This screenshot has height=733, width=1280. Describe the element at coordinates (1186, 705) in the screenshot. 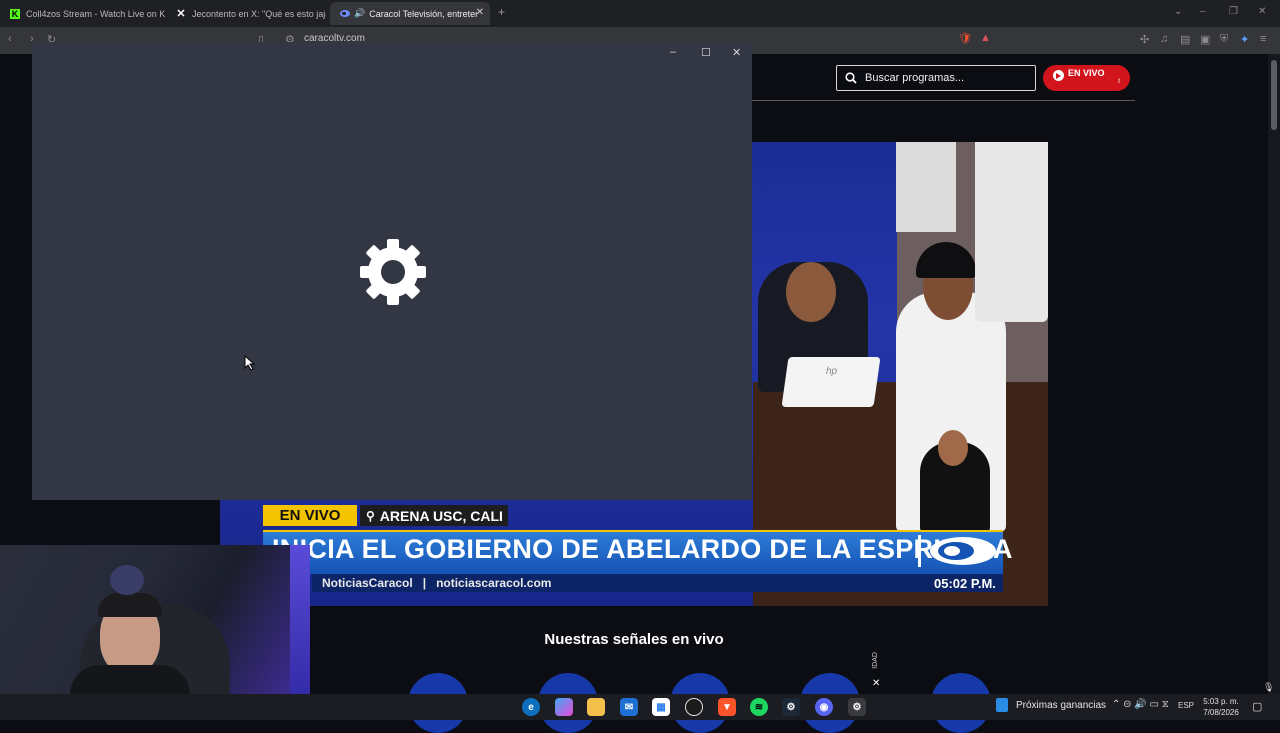

I see `language-indicator: ESP` at that location.